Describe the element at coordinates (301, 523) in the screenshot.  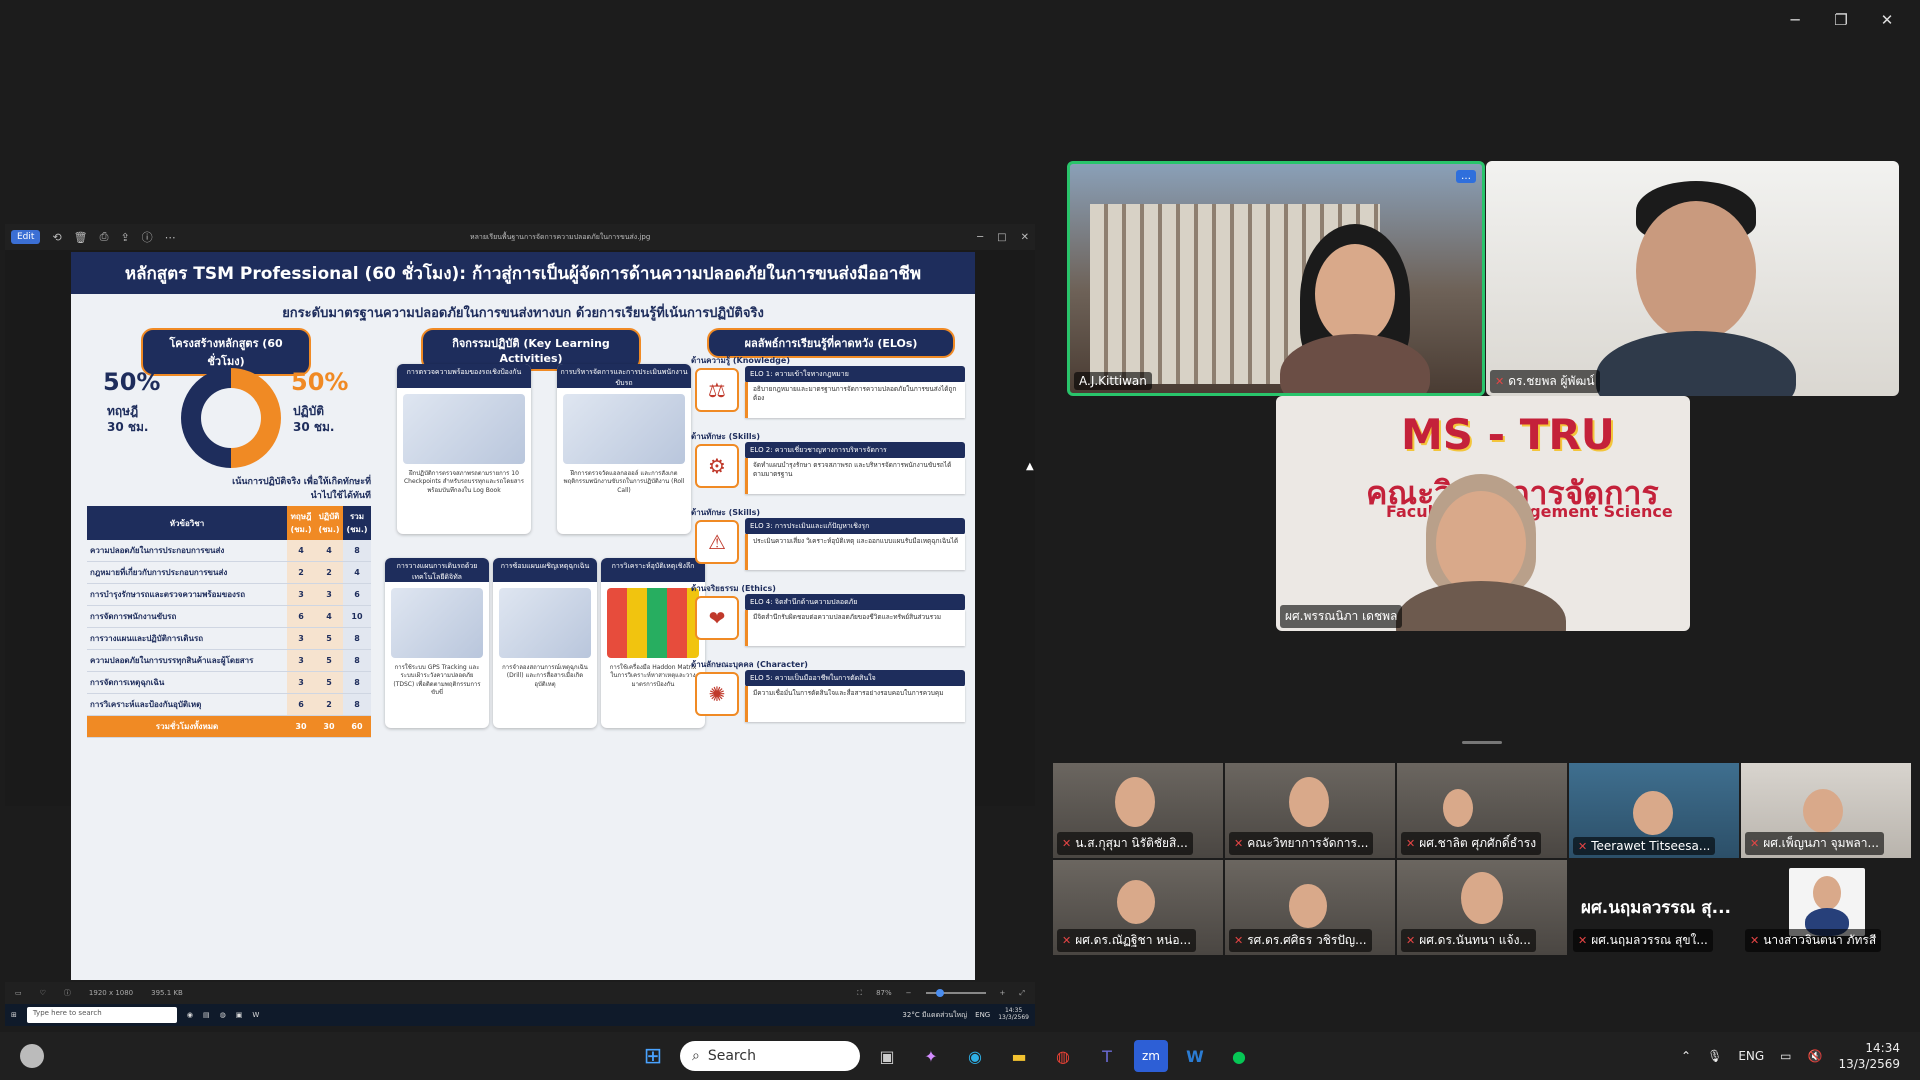
I see `col-theory: ทฤษฎี (ชม.)` at that location.